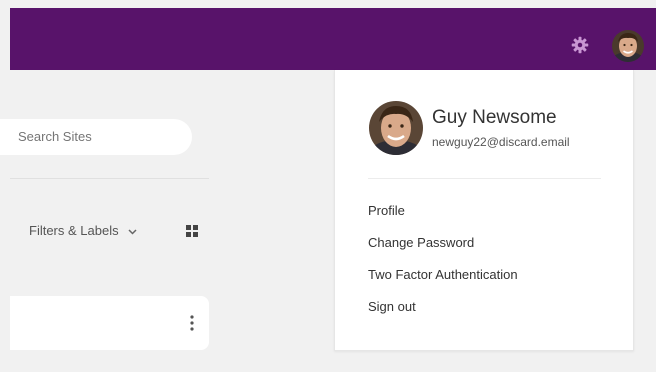 The image size is (656, 372). What do you see at coordinates (109, 323) in the screenshot?
I see `site-card` at bounding box center [109, 323].